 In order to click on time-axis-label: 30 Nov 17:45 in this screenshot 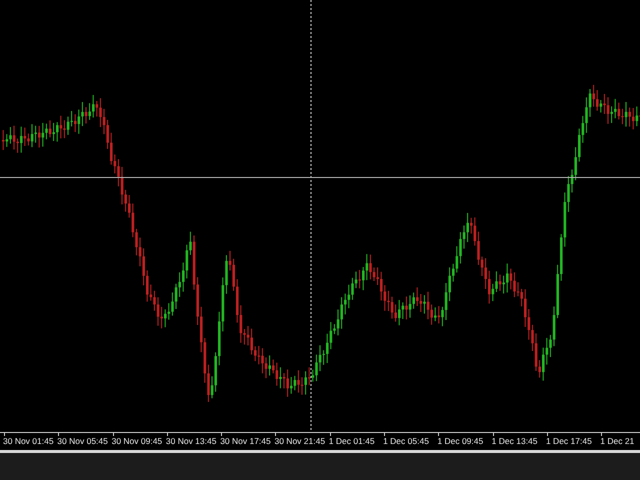, I will do `click(245, 441)`.